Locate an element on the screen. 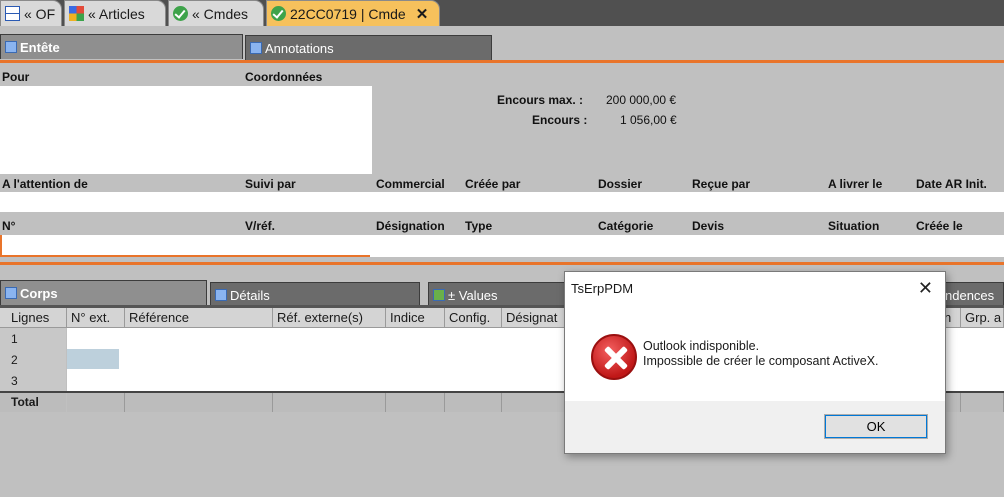 The width and height of the screenshot is (1004, 497). tab-articles: « Articles is located at coordinates (115, 13).